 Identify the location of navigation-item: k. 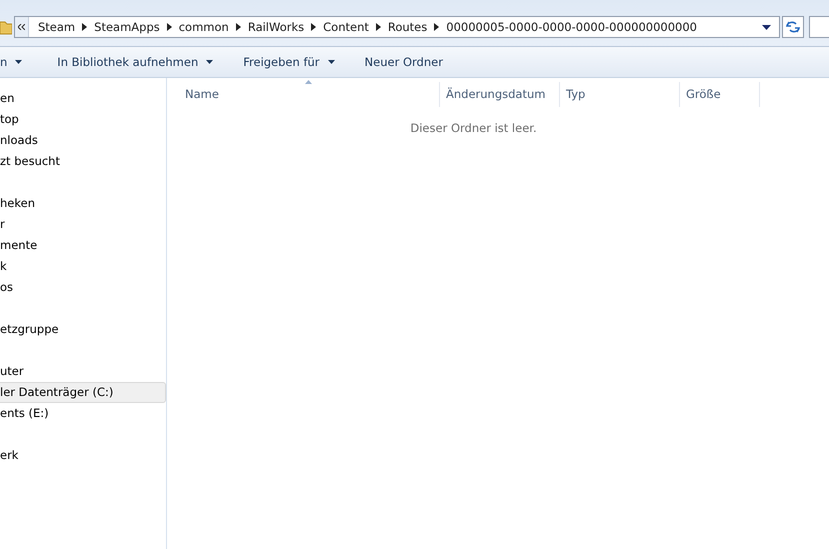
(83, 266).